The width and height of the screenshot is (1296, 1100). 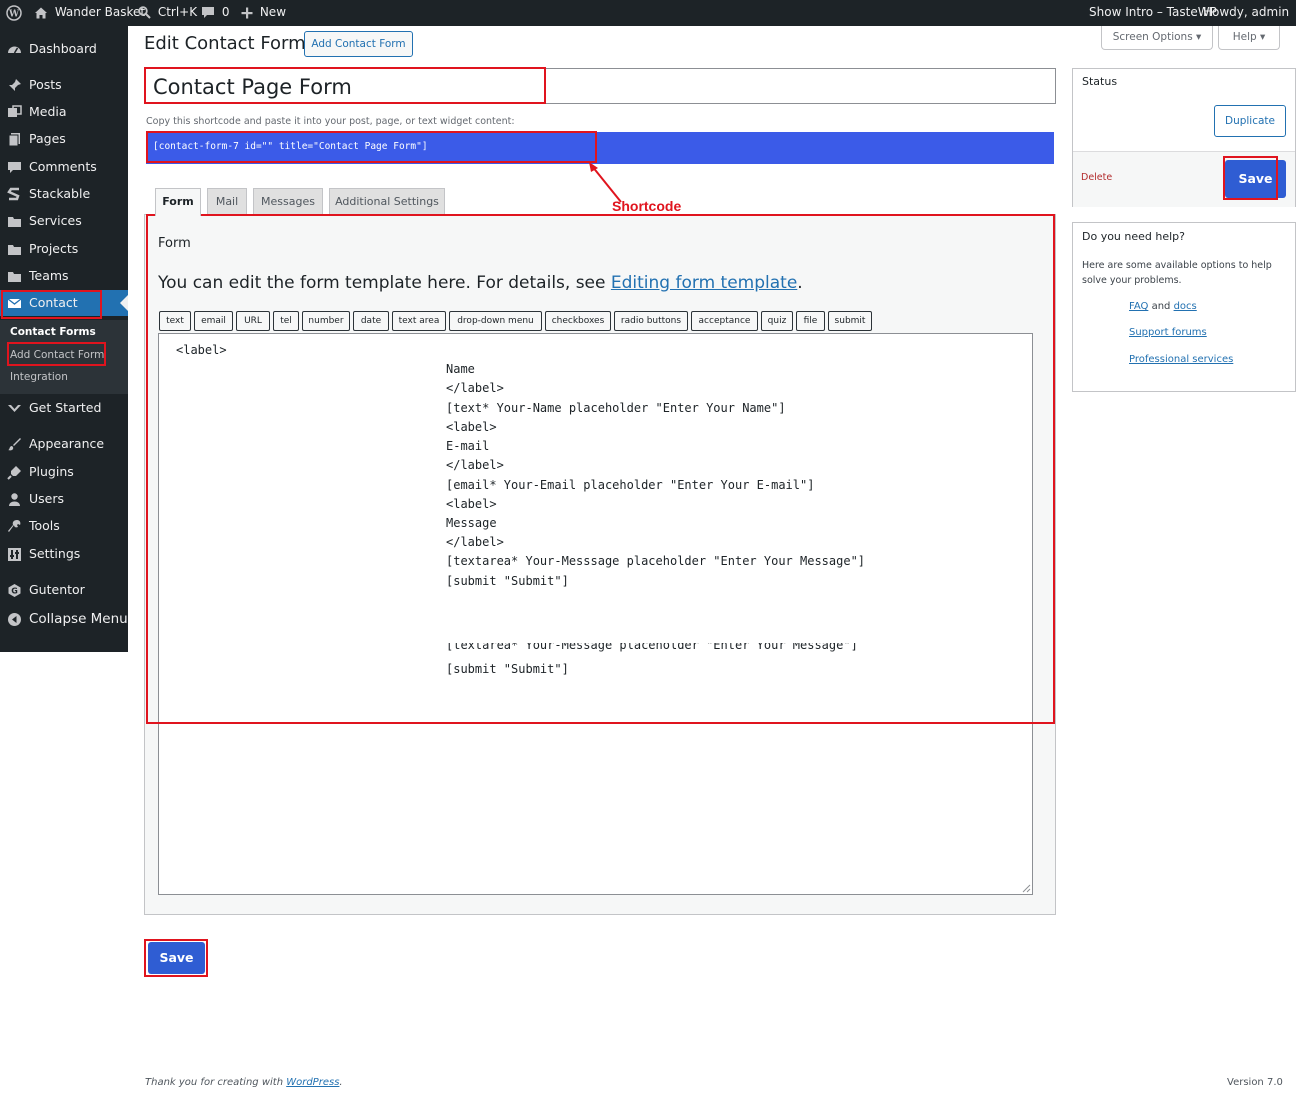 I want to click on tag-button-acceptance: acceptance, so click(x=724, y=321).